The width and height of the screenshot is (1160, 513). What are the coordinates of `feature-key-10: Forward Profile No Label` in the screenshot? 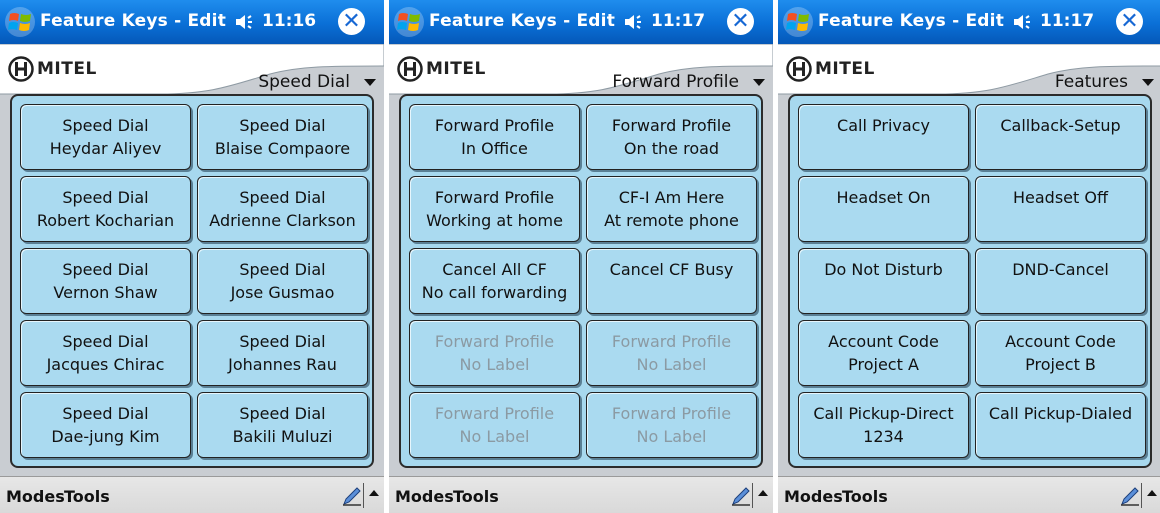 It's located at (671, 425).